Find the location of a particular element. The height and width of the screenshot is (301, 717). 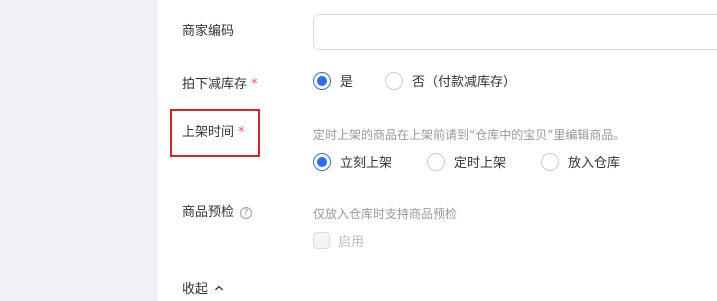

presale-check-hint: 仅放入仓库时支持商品预检 is located at coordinates (385, 214).